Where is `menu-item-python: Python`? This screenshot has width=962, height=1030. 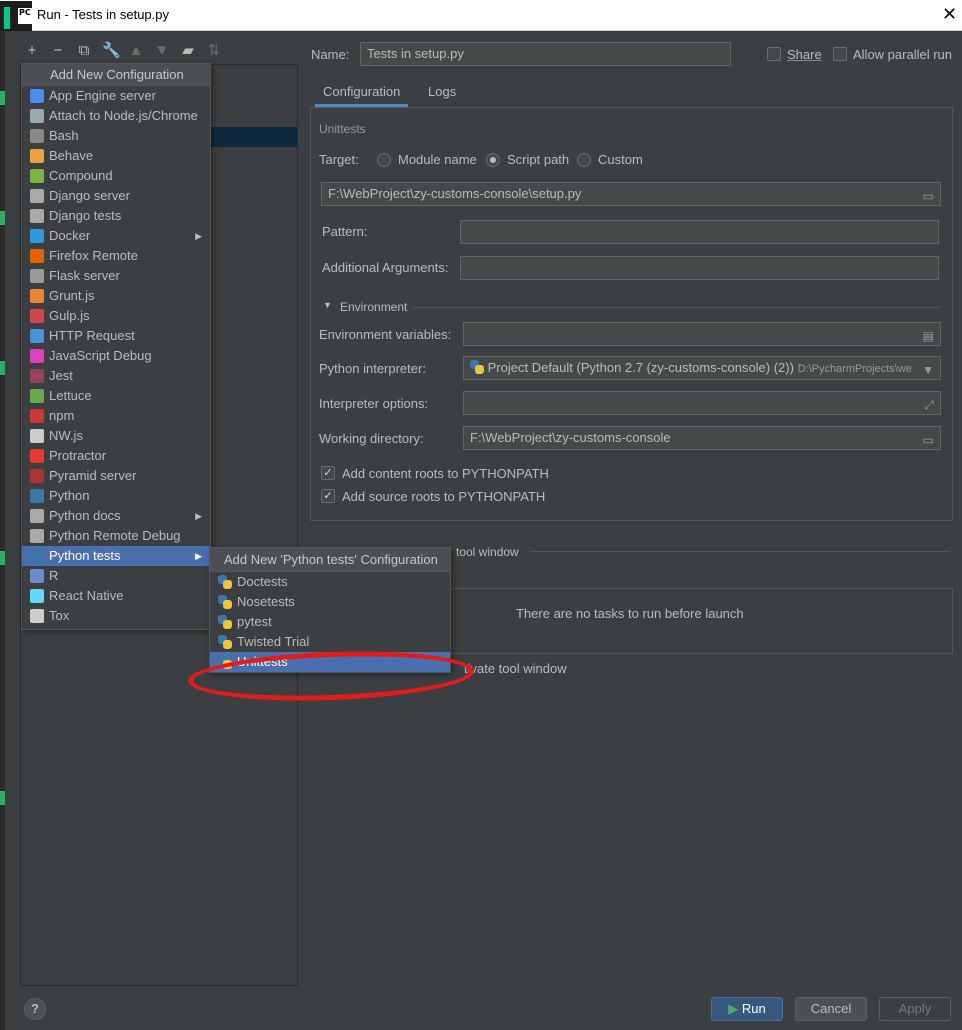
menu-item-python: Python is located at coordinates (116, 496).